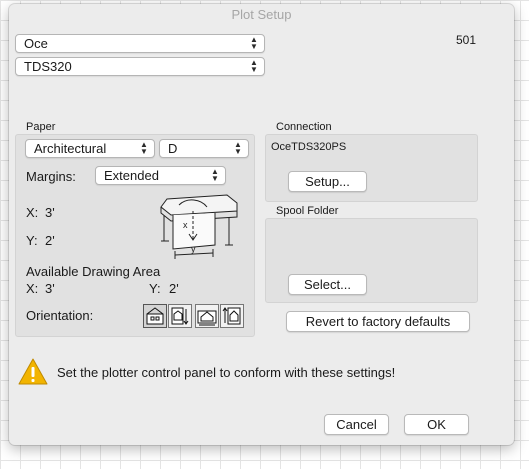  I want to click on connection-section-label: Connection, so click(304, 127).